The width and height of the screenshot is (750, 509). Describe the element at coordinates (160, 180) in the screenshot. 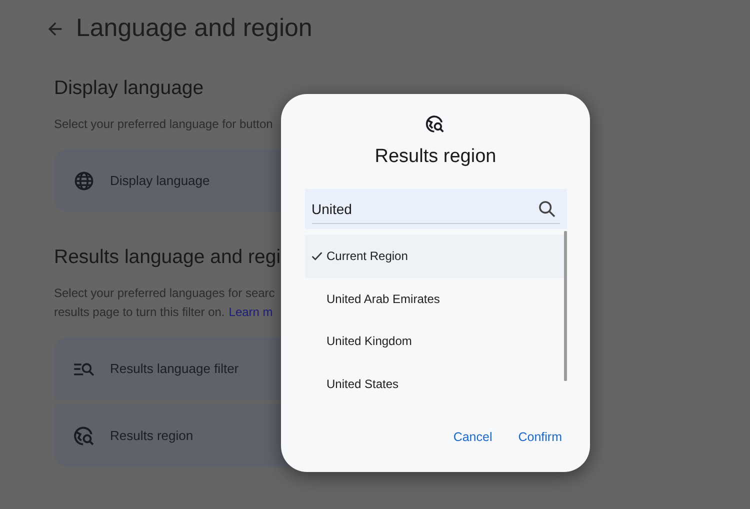

I see `card-label: Display language` at that location.